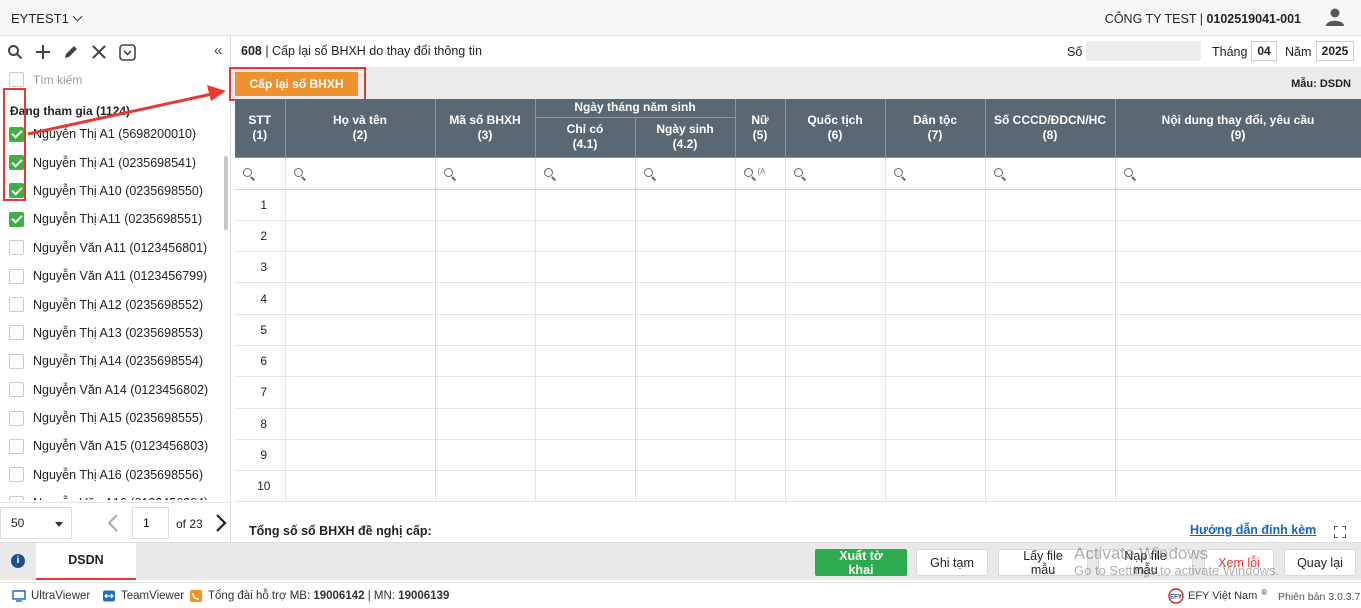 The image size is (1361, 608). What do you see at coordinates (1145, 563) in the screenshot?
I see `load-template-button: Nạp file mẫu` at bounding box center [1145, 563].